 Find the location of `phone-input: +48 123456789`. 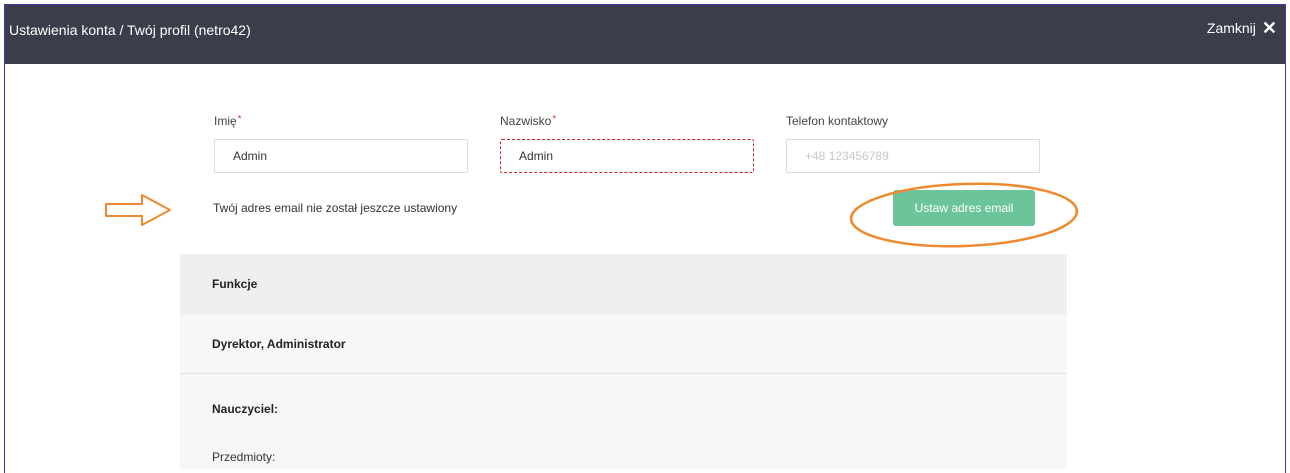

phone-input: +48 123456789 is located at coordinates (913, 156).